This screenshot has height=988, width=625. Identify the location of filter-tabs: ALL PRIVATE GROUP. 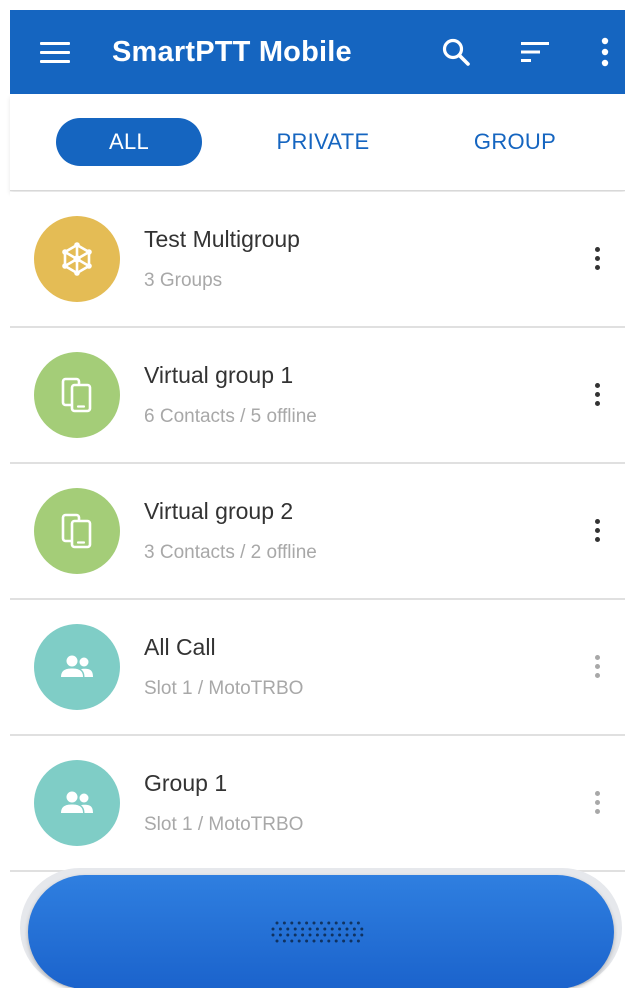
(317, 142).